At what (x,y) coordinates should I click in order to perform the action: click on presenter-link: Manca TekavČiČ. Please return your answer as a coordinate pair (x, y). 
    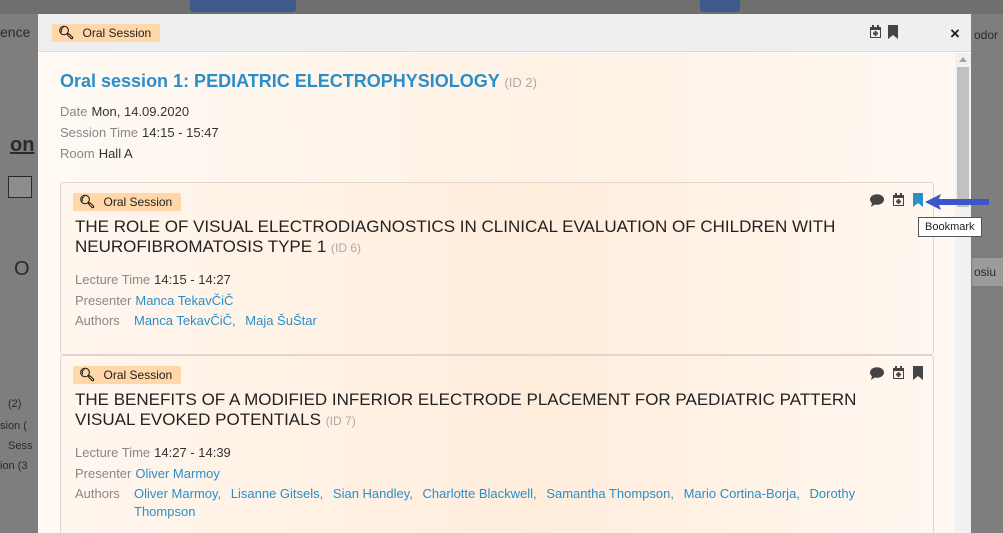
    Looking at the image, I should click on (184, 300).